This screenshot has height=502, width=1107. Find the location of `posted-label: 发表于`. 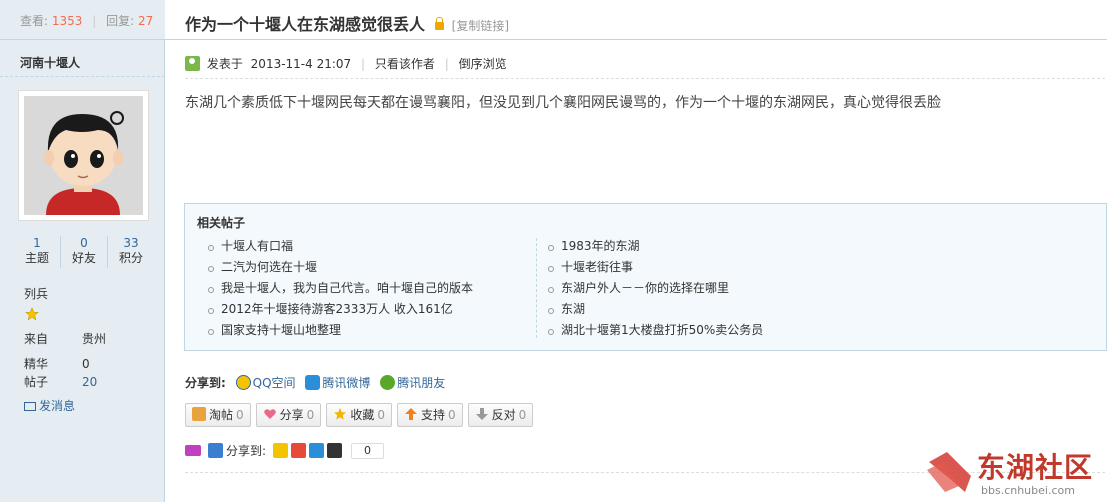

posted-label: 发表于 is located at coordinates (224, 64).